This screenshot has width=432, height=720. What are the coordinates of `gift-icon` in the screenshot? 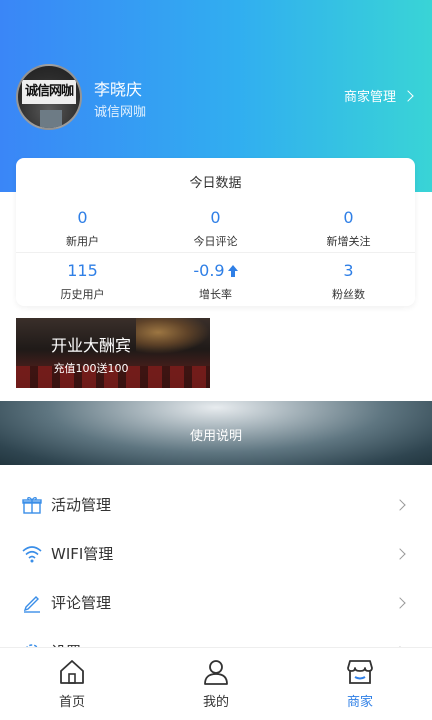 It's located at (32, 505).